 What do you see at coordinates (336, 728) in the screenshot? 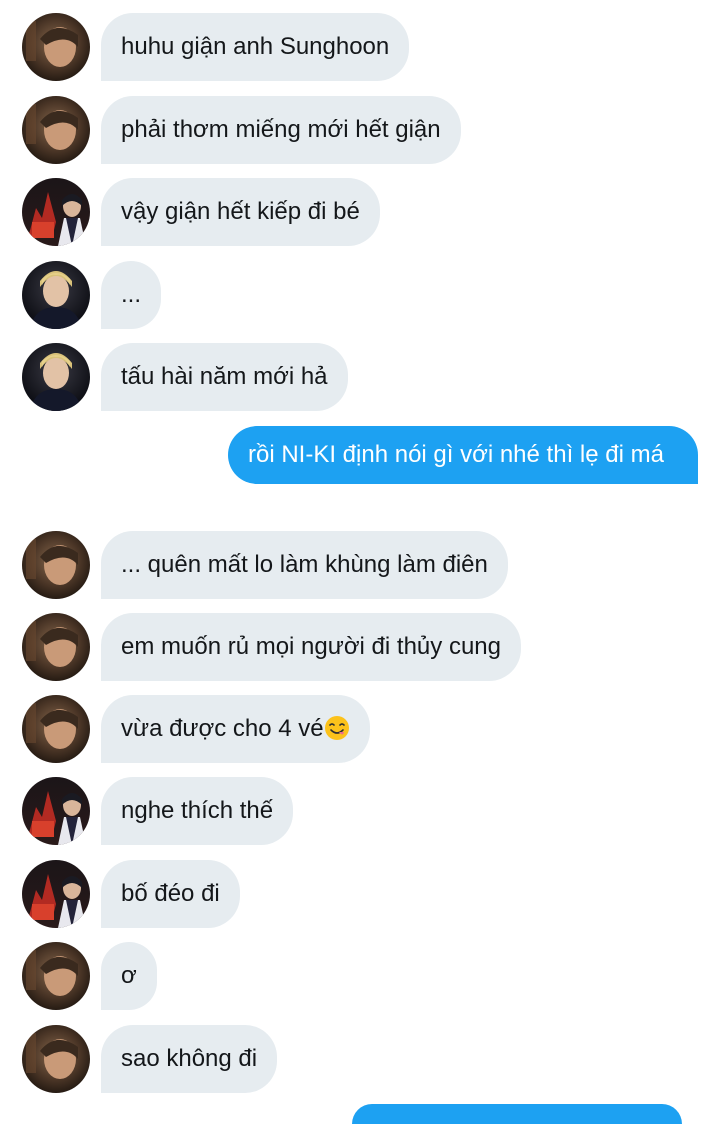
I see `face-savoring-food-icon` at bounding box center [336, 728].